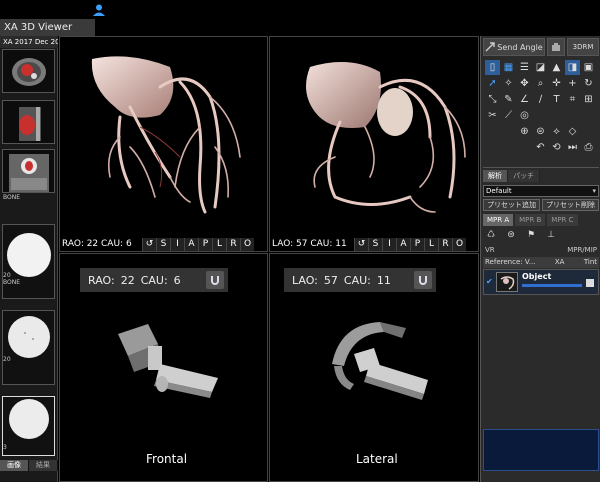  What do you see at coordinates (540, 131) in the screenshot?
I see `bone-icon: ⊜` at bounding box center [540, 131].